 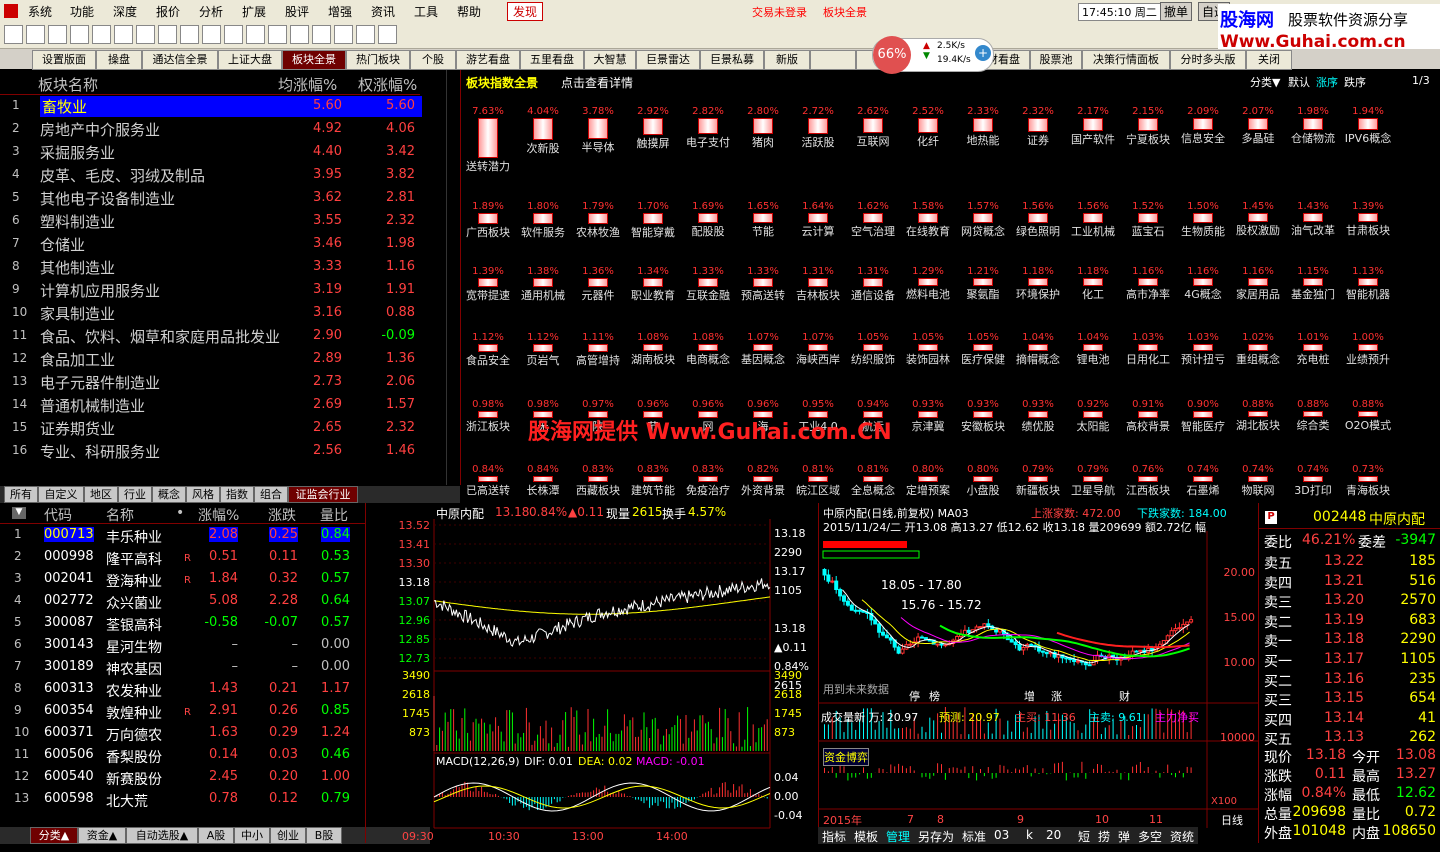 What do you see at coordinates (13, 34) in the screenshot?
I see `back-icon` at bounding box center [13, 34].